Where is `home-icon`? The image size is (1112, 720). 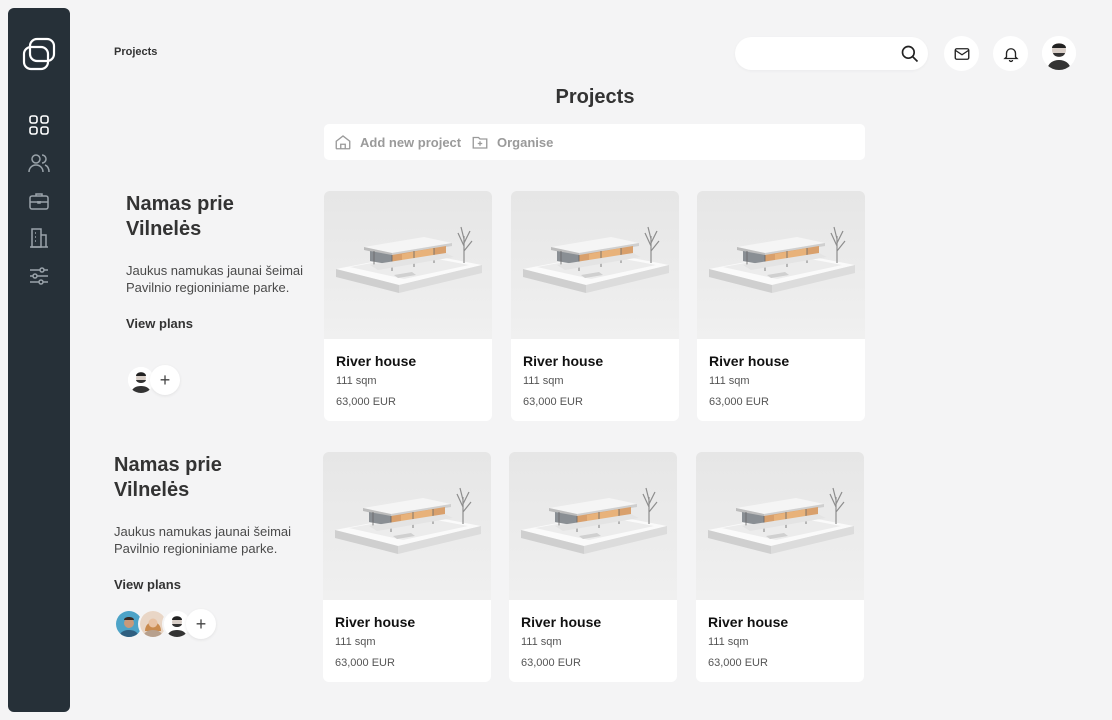
home-icon is located at coordinates (343, 142).